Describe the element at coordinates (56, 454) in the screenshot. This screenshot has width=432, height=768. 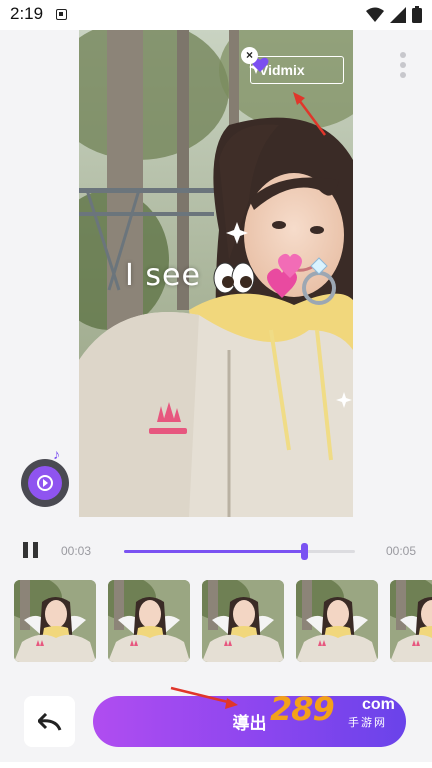
I see `music-note-icon: ♪` at that location.